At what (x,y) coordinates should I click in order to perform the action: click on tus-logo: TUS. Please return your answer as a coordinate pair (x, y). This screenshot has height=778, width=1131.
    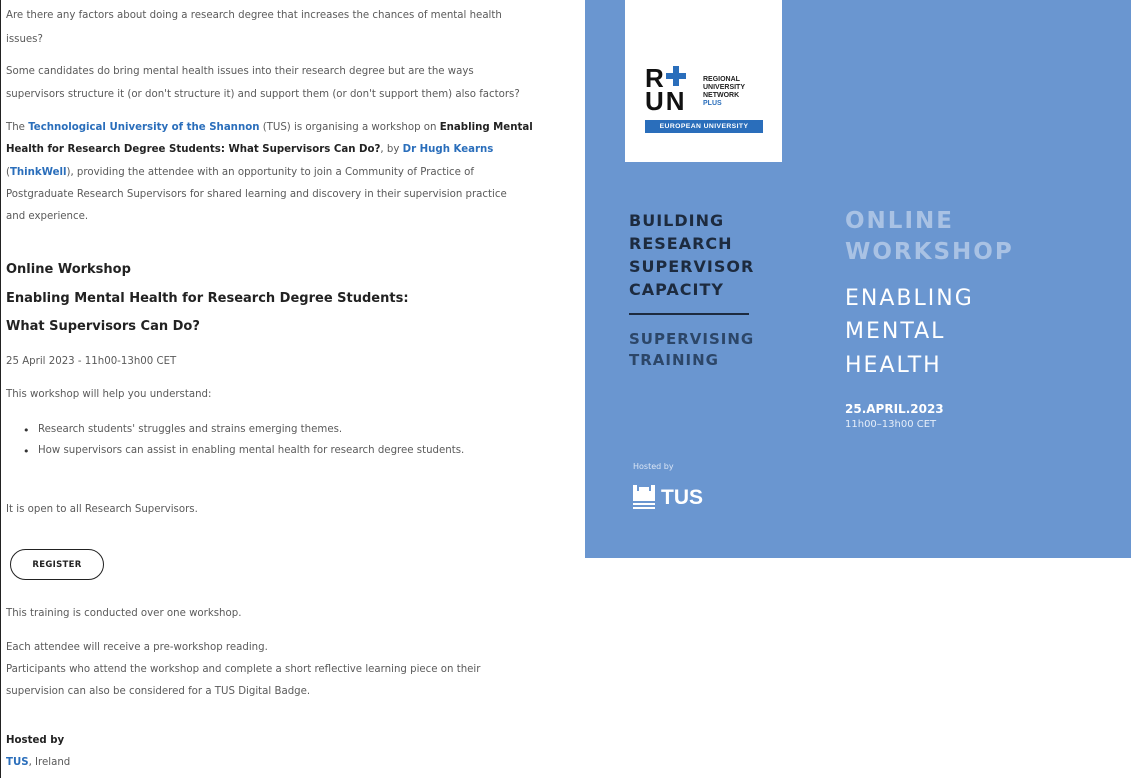
    Looking at the image, I should click on (668, 498).